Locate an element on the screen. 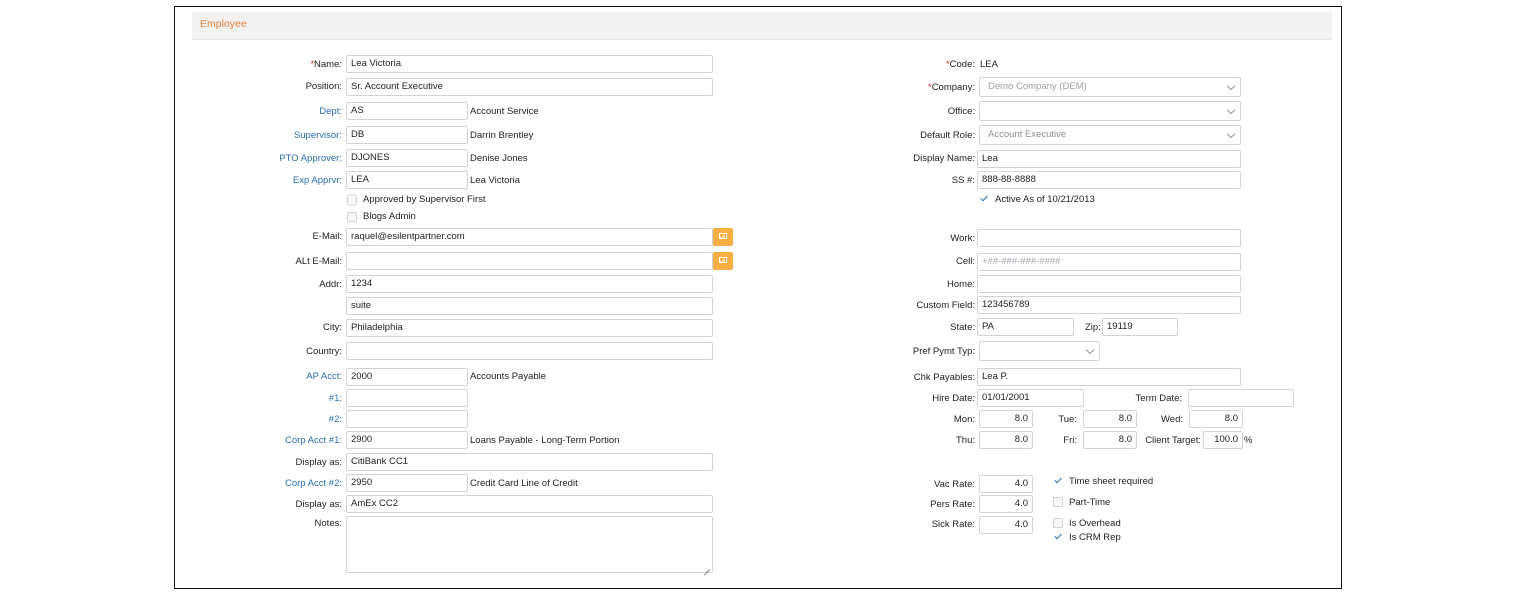  default-role-label: Default Role: is located at coordinates (947, 135).